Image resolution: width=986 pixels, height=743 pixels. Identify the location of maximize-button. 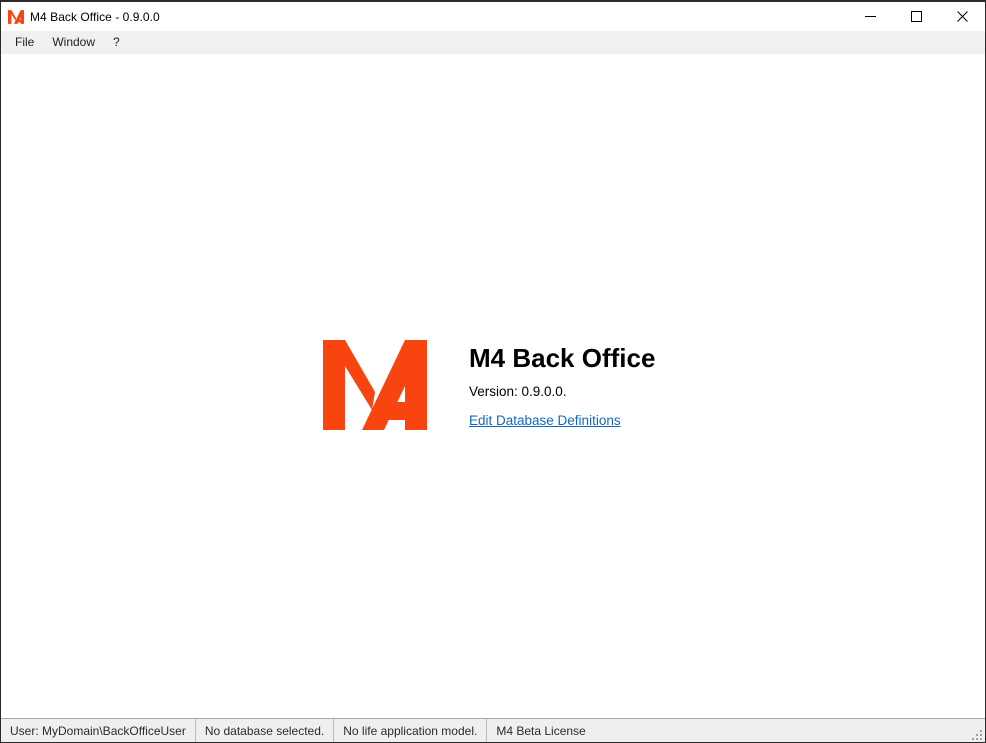
(916, 16).